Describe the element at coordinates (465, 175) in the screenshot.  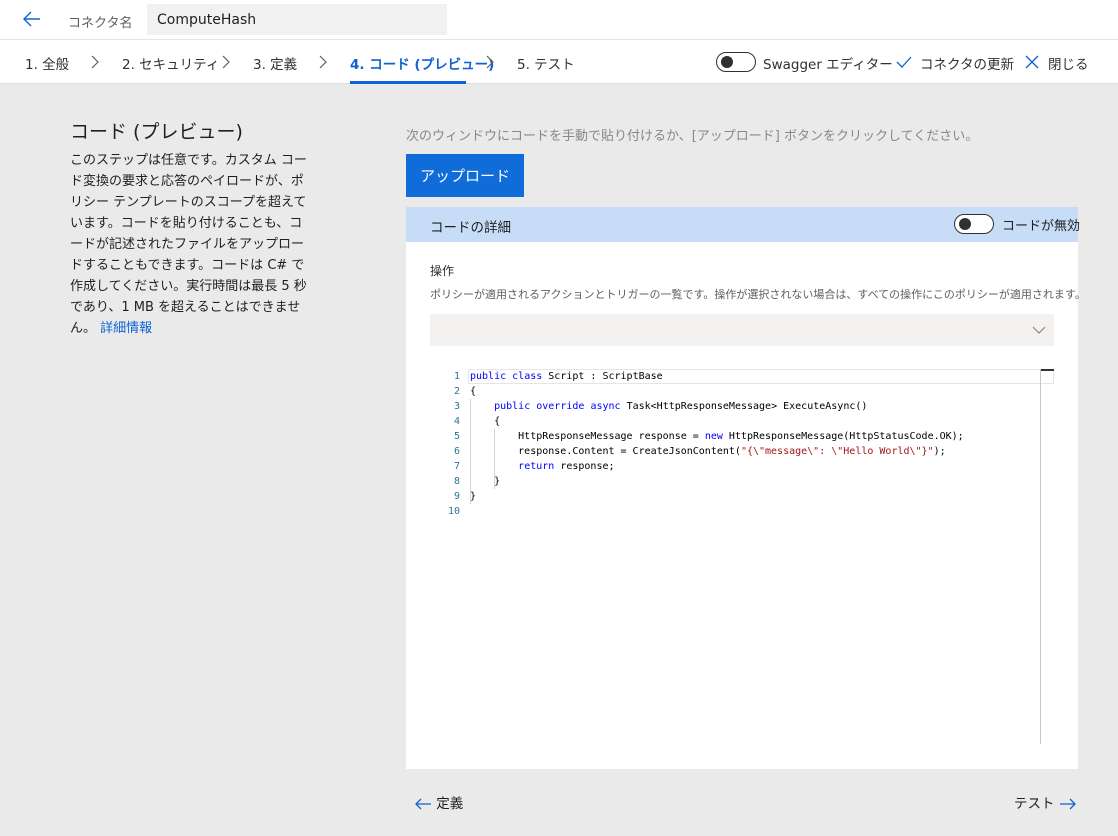
I see `upload-button: アップロード` at that location.